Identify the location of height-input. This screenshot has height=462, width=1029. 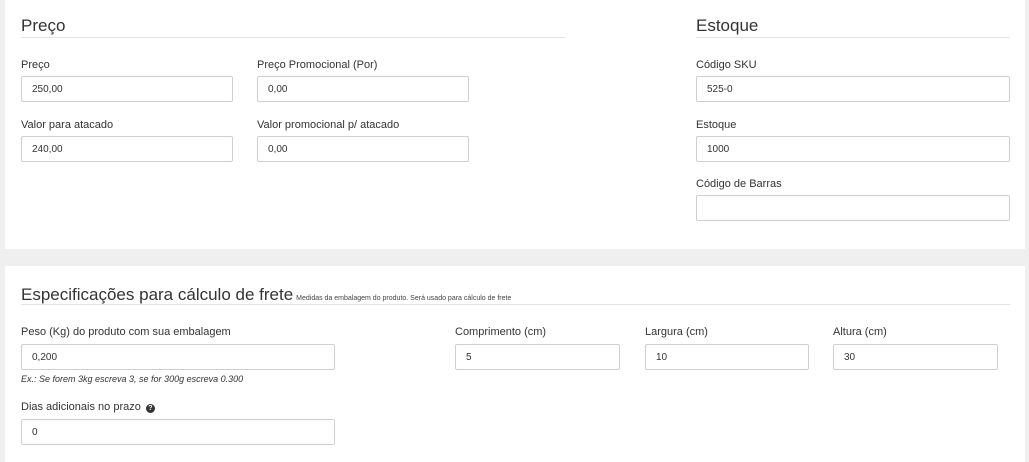
(915, 357).